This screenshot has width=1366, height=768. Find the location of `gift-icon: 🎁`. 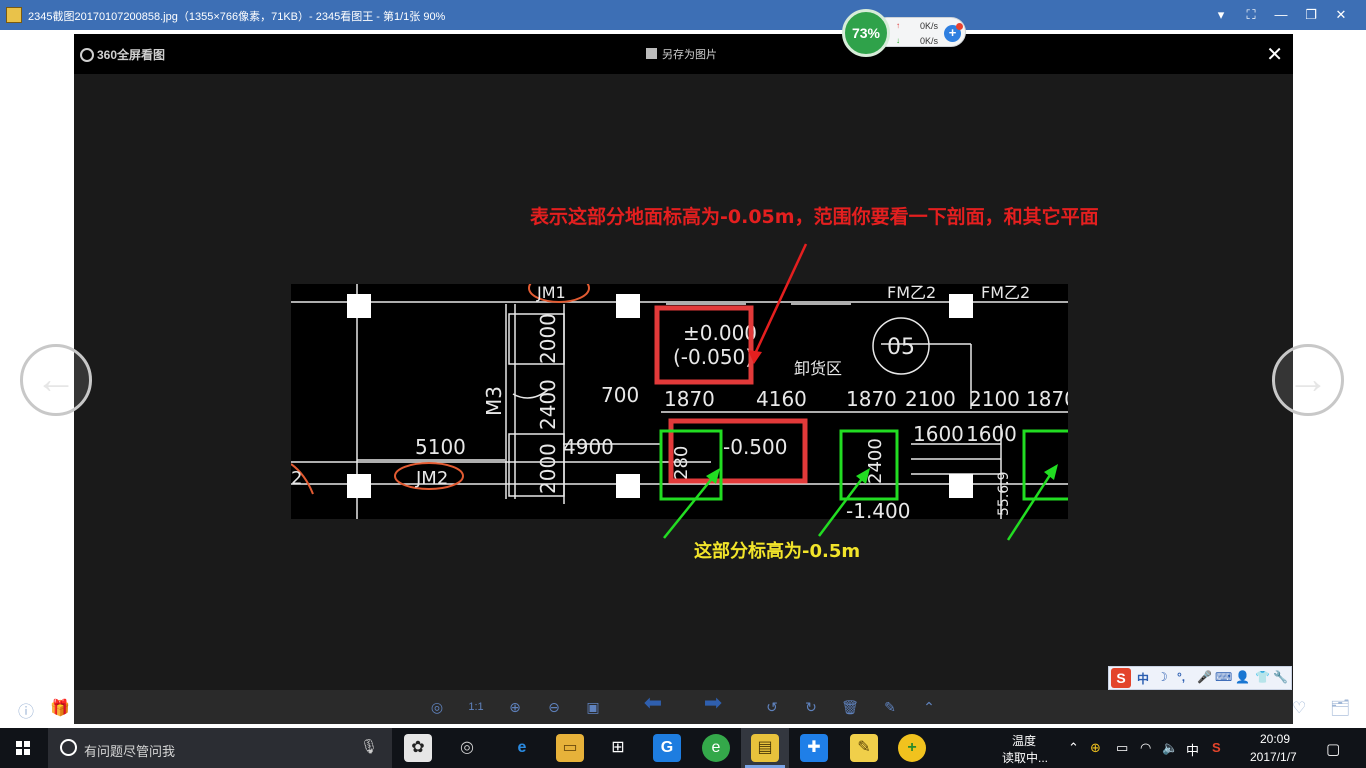

gift-icon: 🎁 is located at coordinates (60, 708).